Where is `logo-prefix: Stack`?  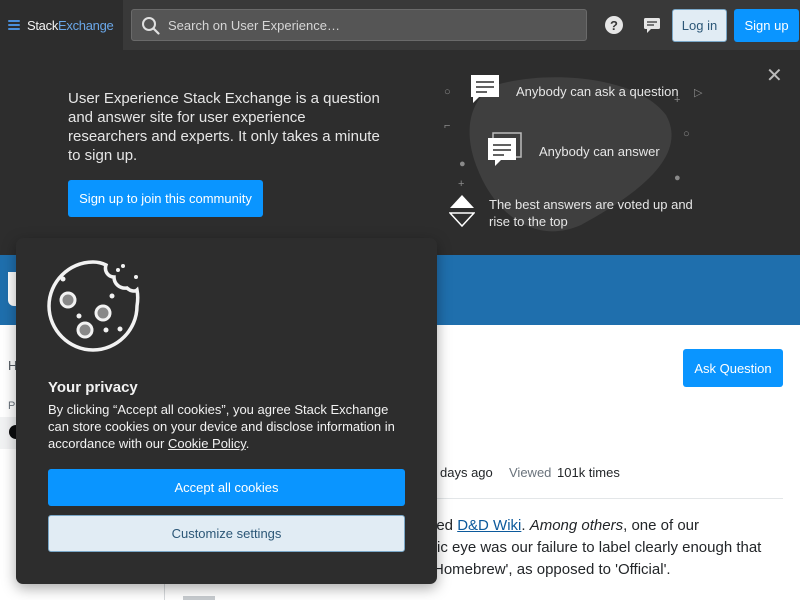 logo-prefix: Stack is located at coordinates (43, 25).